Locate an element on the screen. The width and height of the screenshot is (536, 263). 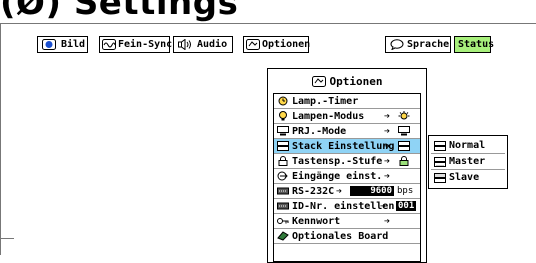
tab-fein-sync: Fein-Sync. is located at coordinates (138, 44).